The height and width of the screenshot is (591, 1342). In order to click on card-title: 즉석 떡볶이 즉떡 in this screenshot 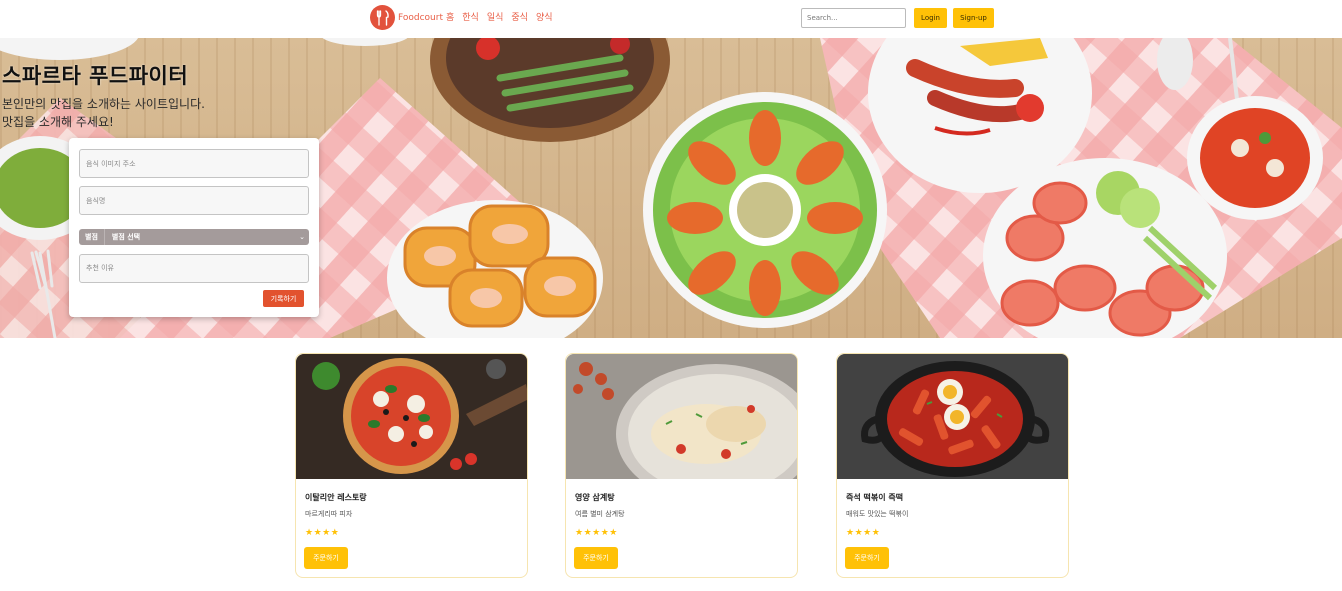, I will do `click(875, 497)`.